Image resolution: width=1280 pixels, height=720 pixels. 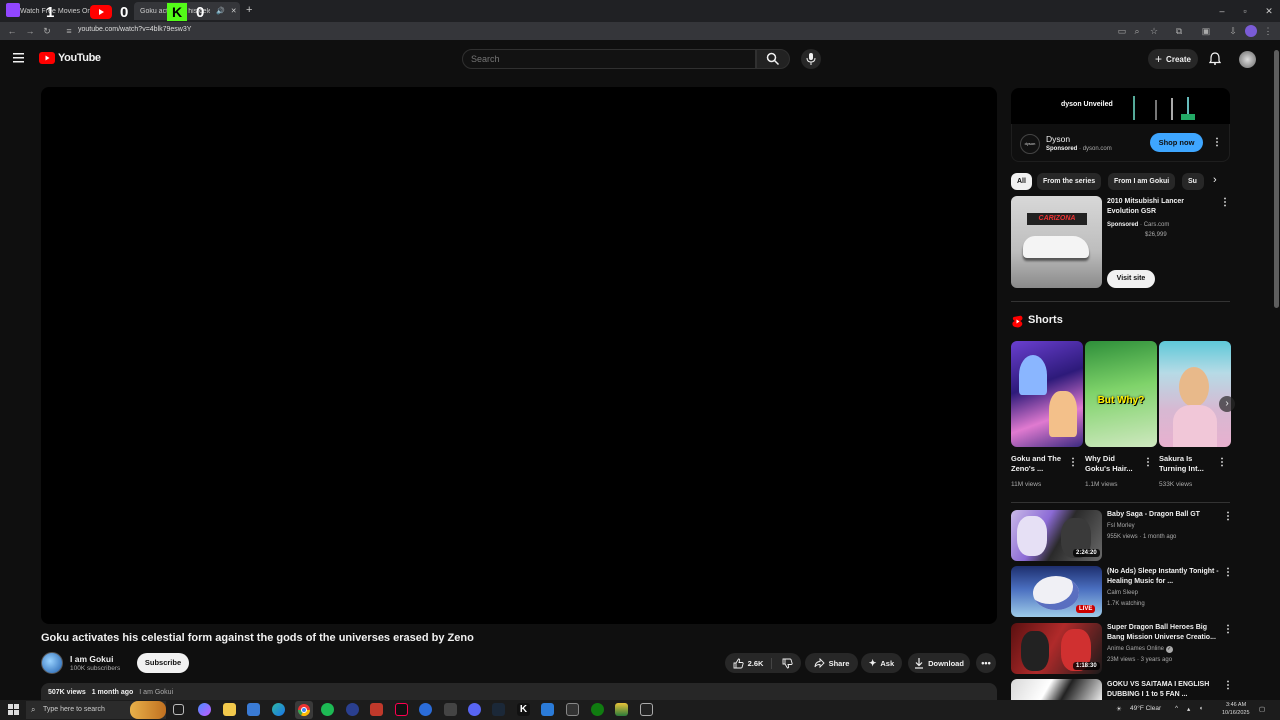 What do you see at coordinates (831, 663) in the screenshot?
I see `share-button: Share` at bounding box center [831, 663].